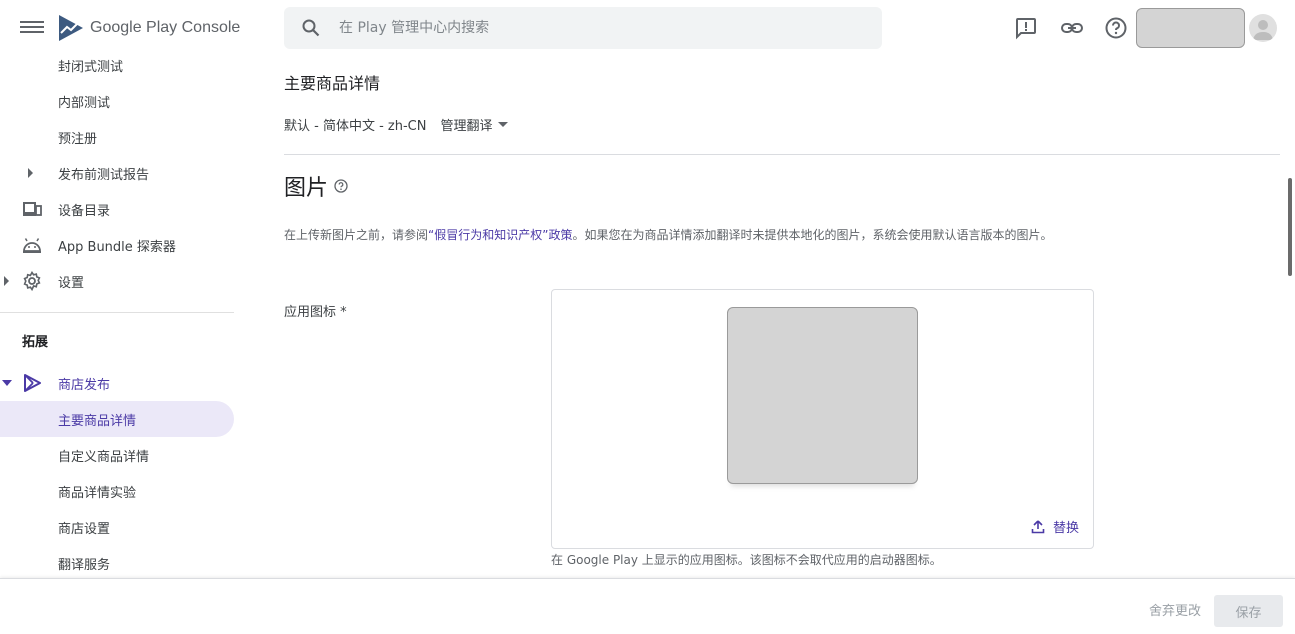  Describe the element at coordinates (32, 209) in the screenshot. I see `devices-icon` at that location.